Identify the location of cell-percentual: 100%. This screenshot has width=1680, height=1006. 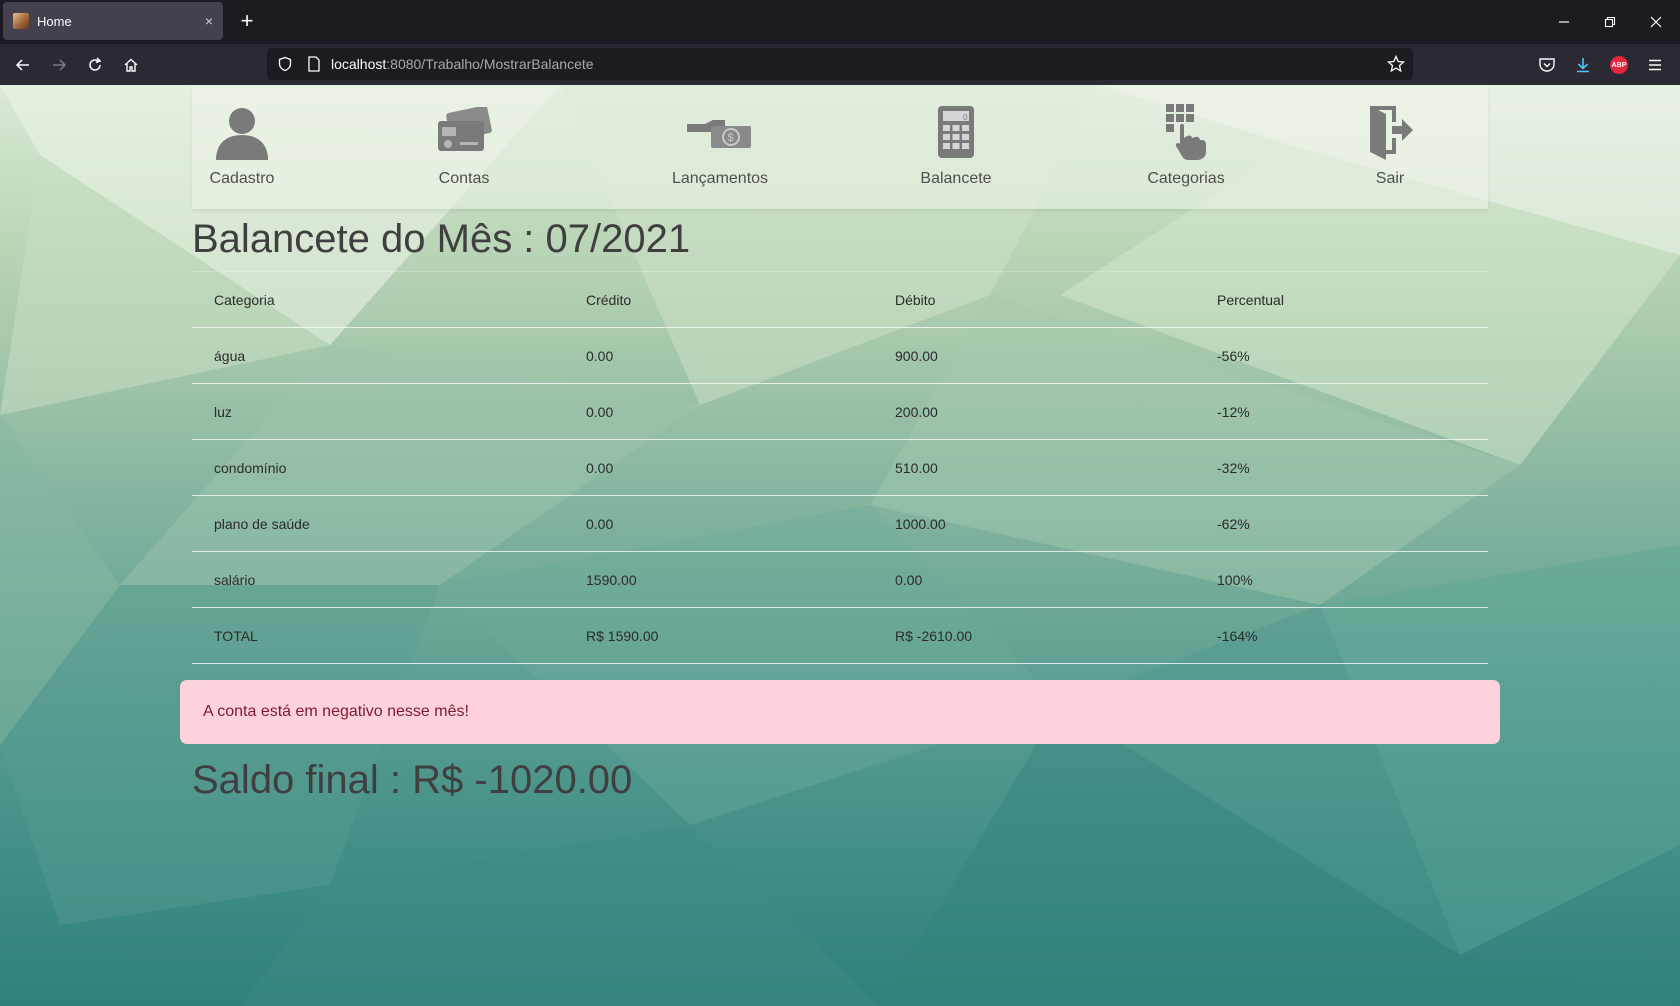
(1341, 579).